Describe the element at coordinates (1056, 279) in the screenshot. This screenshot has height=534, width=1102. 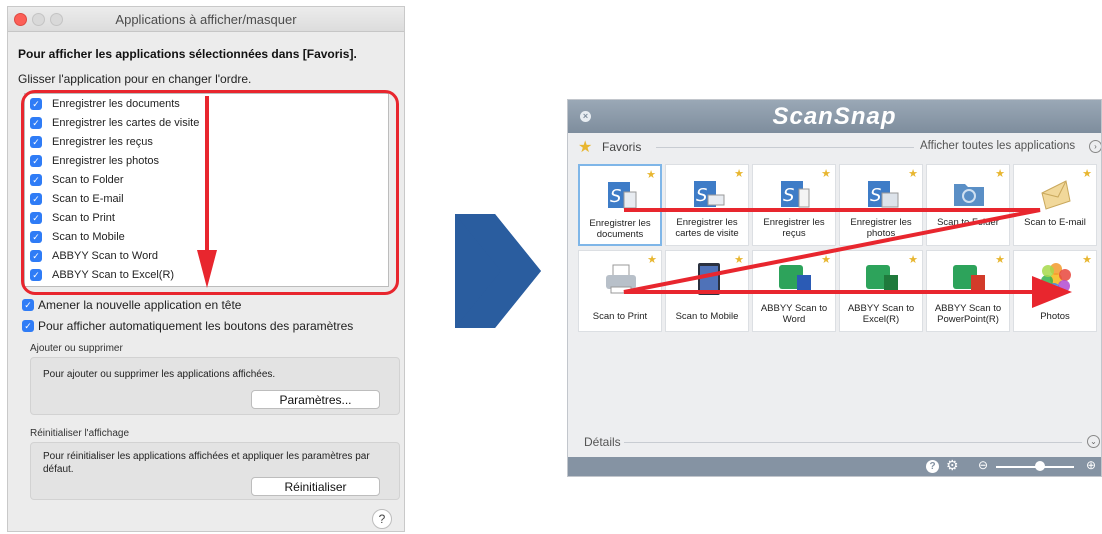
I see `photos-icon` at that location.